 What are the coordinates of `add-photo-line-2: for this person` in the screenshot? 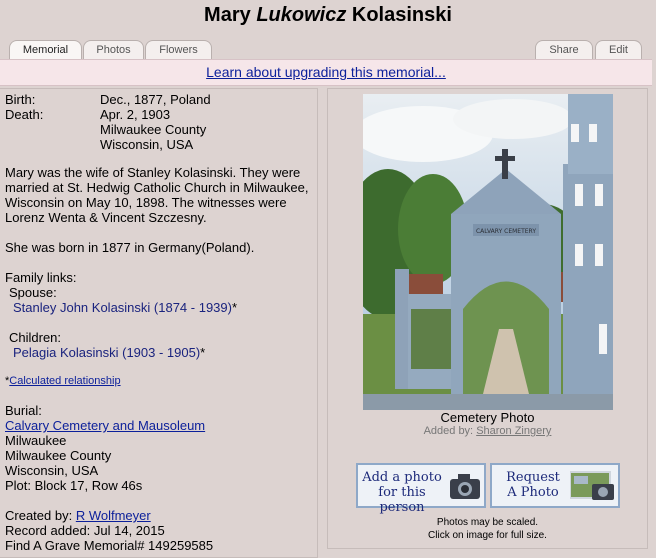 It's located at (402, 500).